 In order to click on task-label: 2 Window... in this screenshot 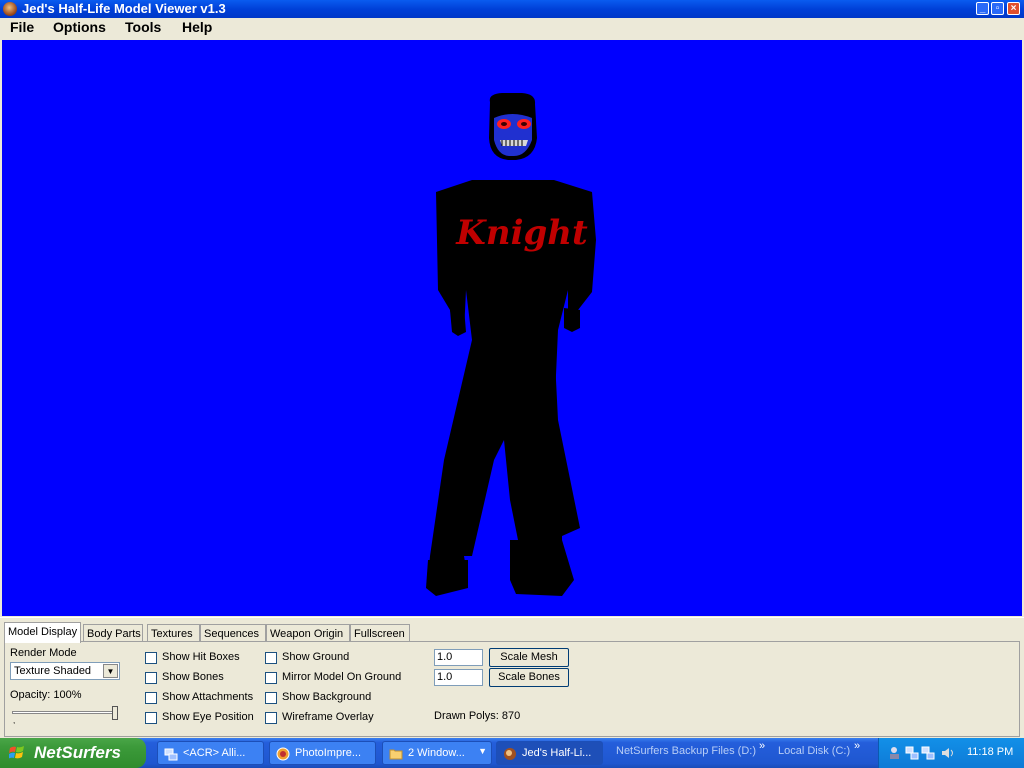, I will do `click(436, 753)`.